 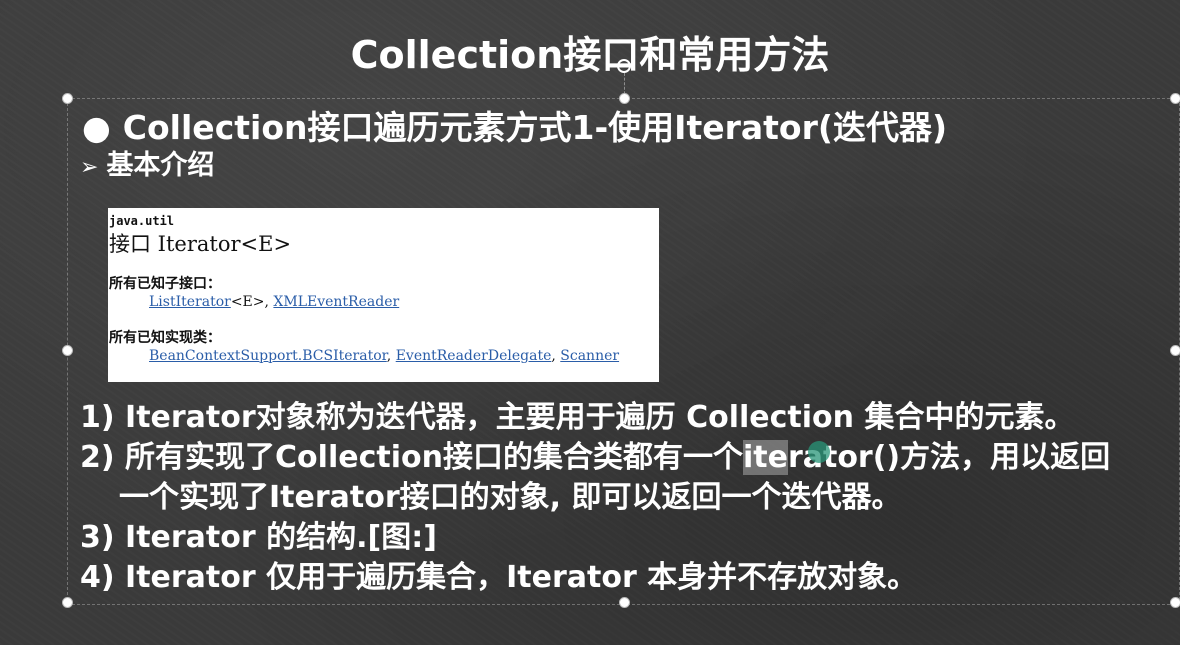 What do you see at coordinates (1175, 98) in the screenshot?
I see `resize-handle-top-right` at bounding box center [1175, 98].